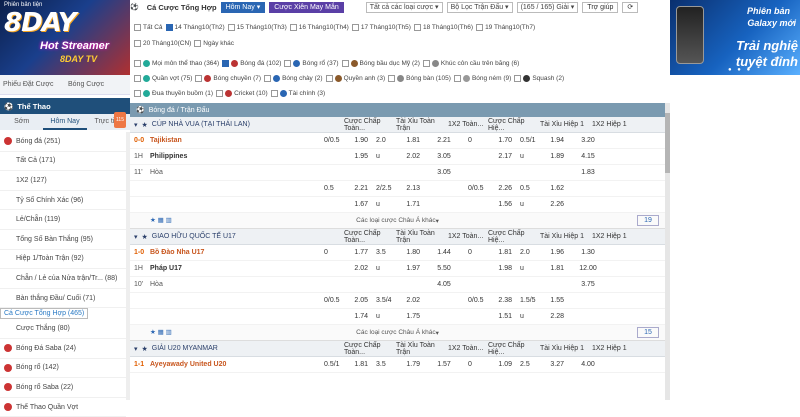 The height and width of the screenshot is (417, 800). Describe the element at coordinates (740, 70) in the screenshot. I see `banner-pagination-dots: ● ● ●` at that location.